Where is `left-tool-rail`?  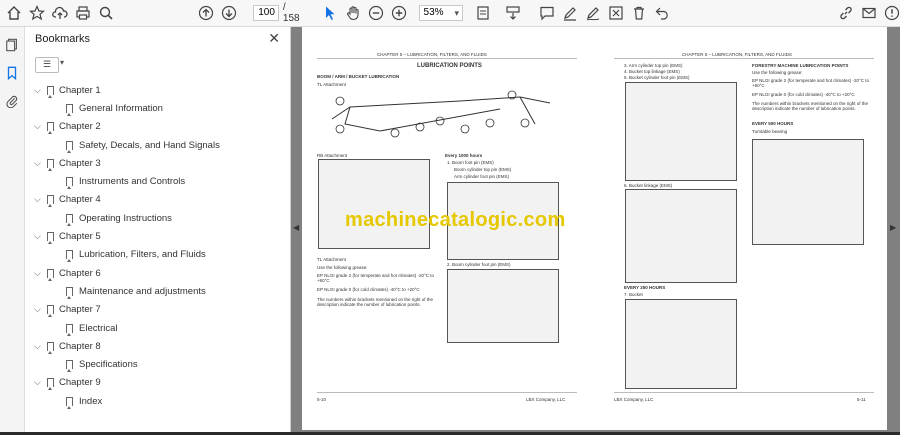
left-tool-rail is located at coordinates (12, 231).